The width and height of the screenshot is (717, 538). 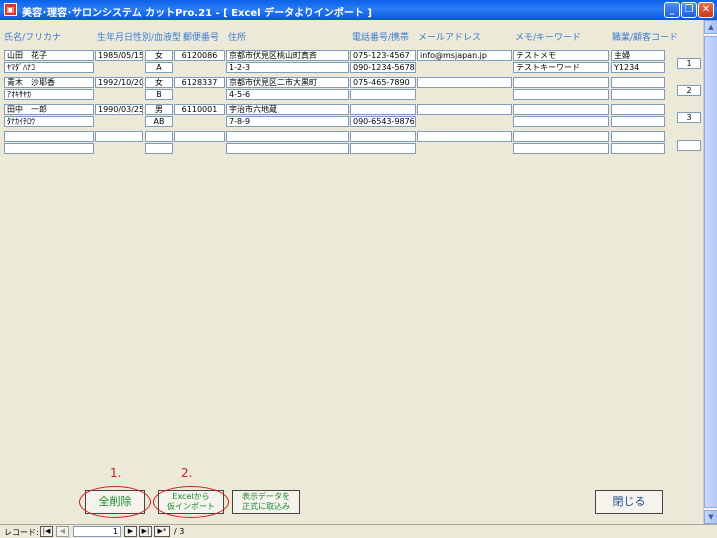 What do you see at coordinates (287, 67) in the screenshot?
I see `address2-field: 1-2-3` at bounding box center [287, 67].